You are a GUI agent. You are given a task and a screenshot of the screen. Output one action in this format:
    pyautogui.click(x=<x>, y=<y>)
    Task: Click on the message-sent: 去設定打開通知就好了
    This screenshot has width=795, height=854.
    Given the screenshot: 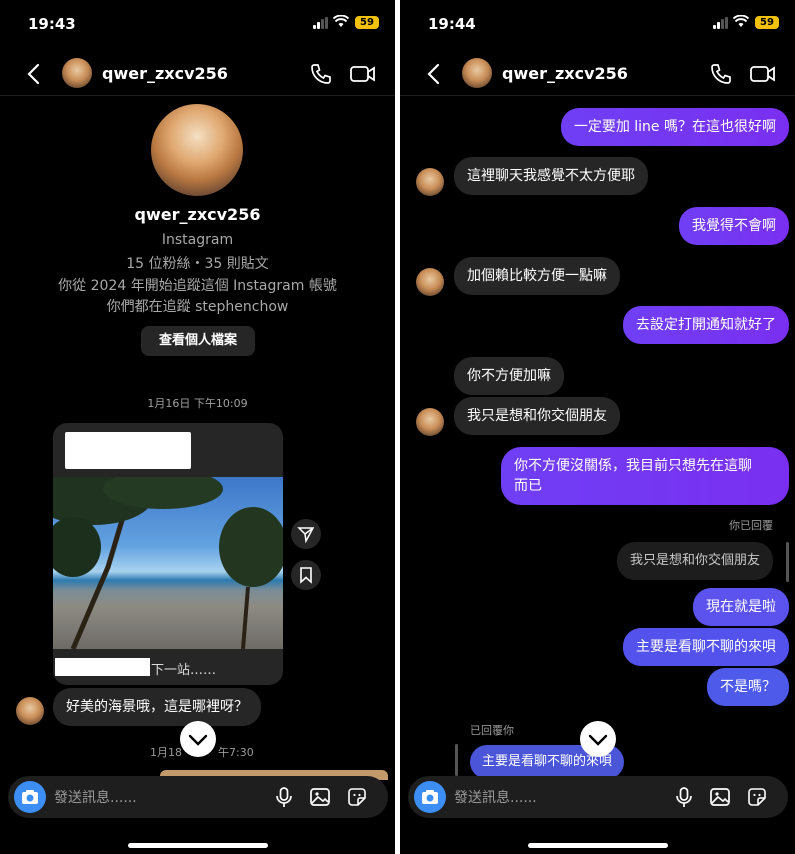 What is the action you would take?
    pyautogui.click(x=706, y=325)
    